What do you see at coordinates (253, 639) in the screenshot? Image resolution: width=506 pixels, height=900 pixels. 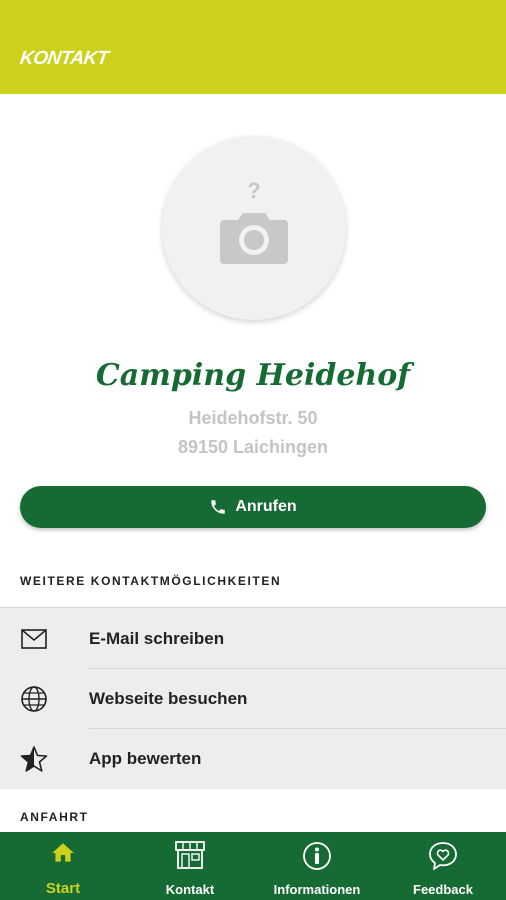 I see `email-item: E-Mail schreiben` at bounding box center [253, 639].